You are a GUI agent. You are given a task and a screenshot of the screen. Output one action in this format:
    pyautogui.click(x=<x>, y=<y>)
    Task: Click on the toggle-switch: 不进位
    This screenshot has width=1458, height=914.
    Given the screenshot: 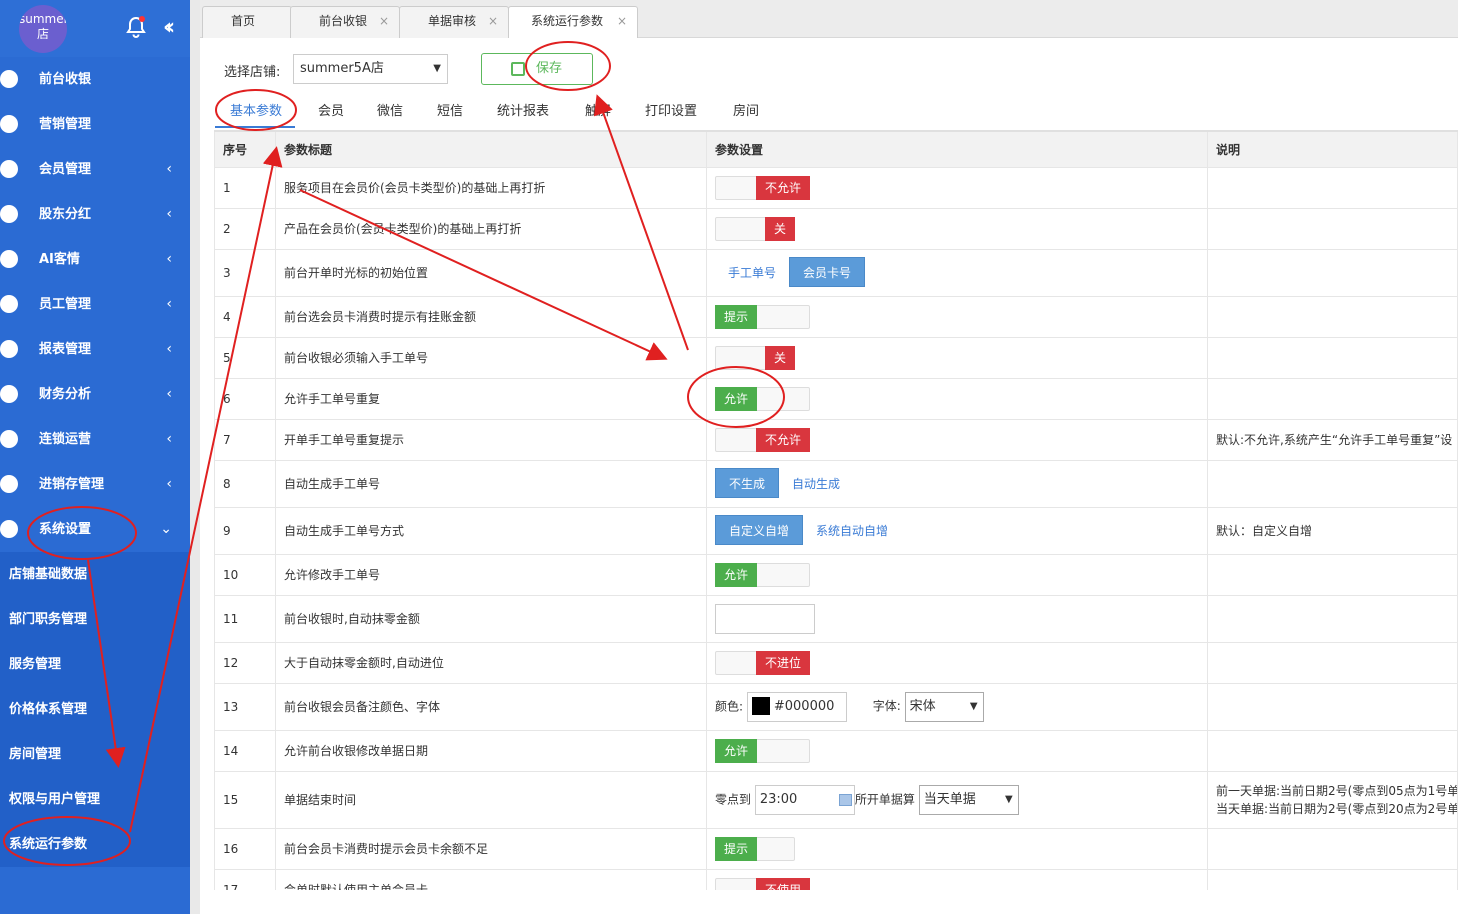 What is the action you would take?
    pyautogui.click(x=762, y=662)
    